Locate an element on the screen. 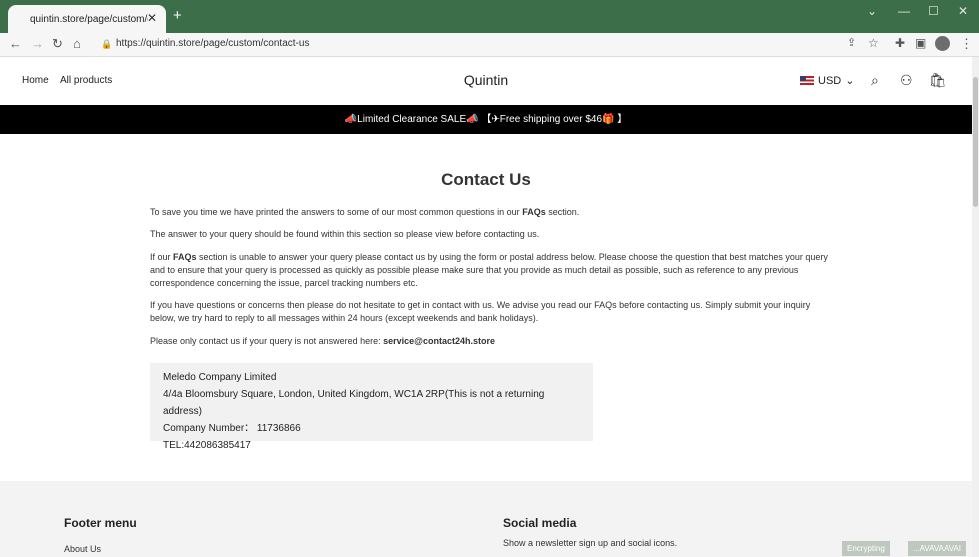  back-icon: ← is located at coordinates (15, 43).